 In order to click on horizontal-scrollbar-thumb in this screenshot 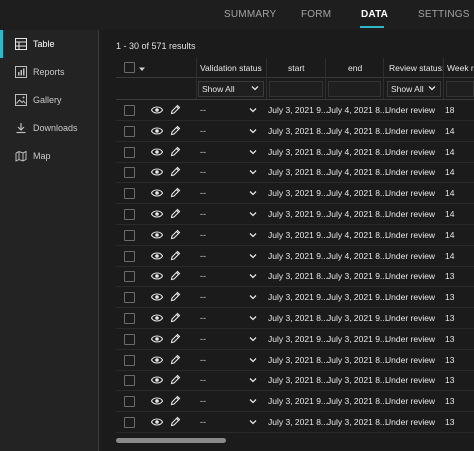, I will do `click(171, 440)`.